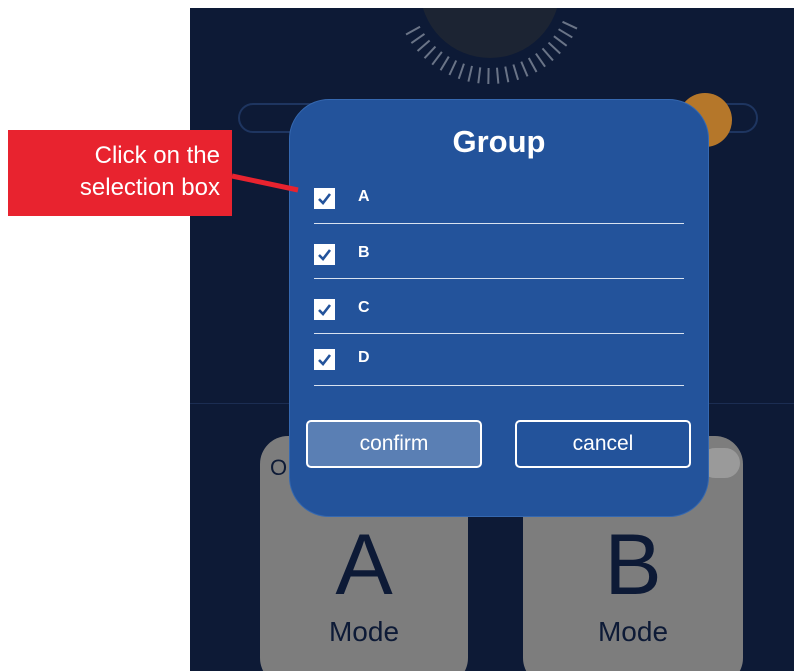 This screenshot has height=671, width=794. What do you see at coordinates (490, 53) in the screenshot?
I see `dial-icon` at bounding box center [490, 53].